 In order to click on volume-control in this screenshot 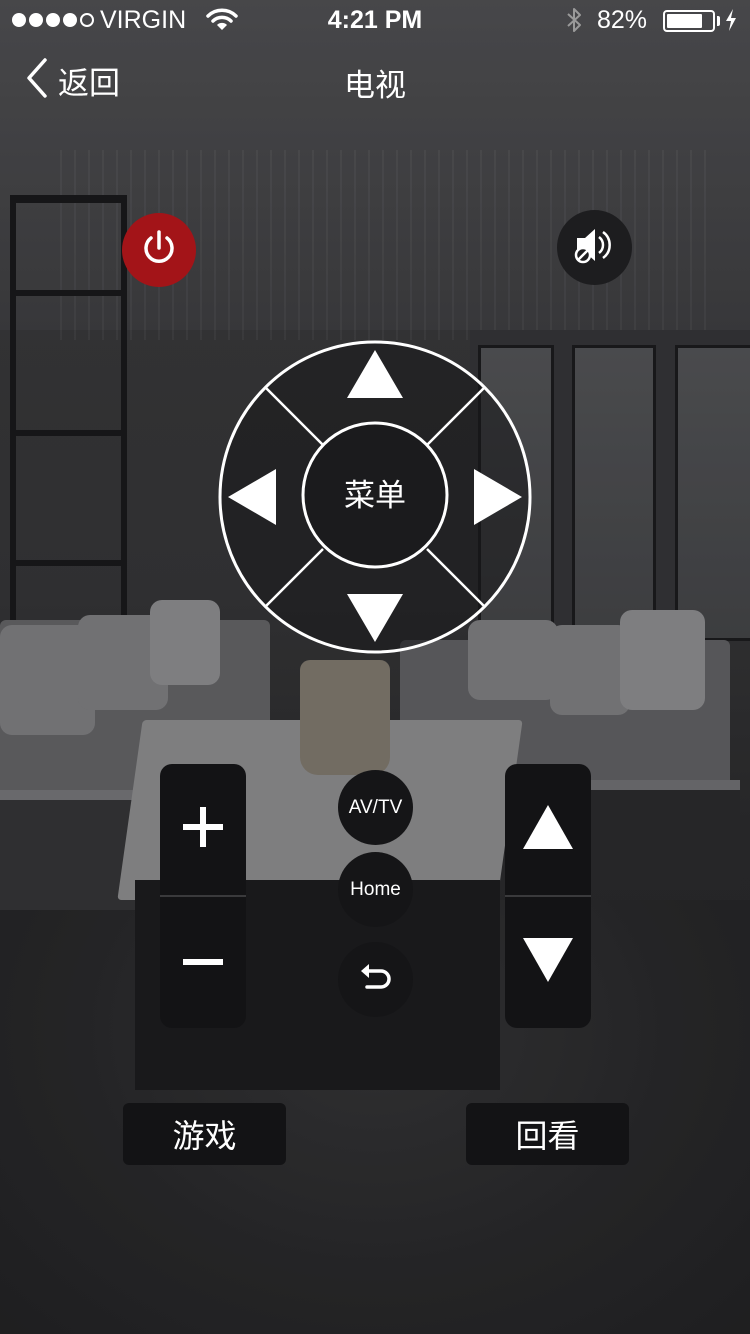, I will do `click(203, 896)`.